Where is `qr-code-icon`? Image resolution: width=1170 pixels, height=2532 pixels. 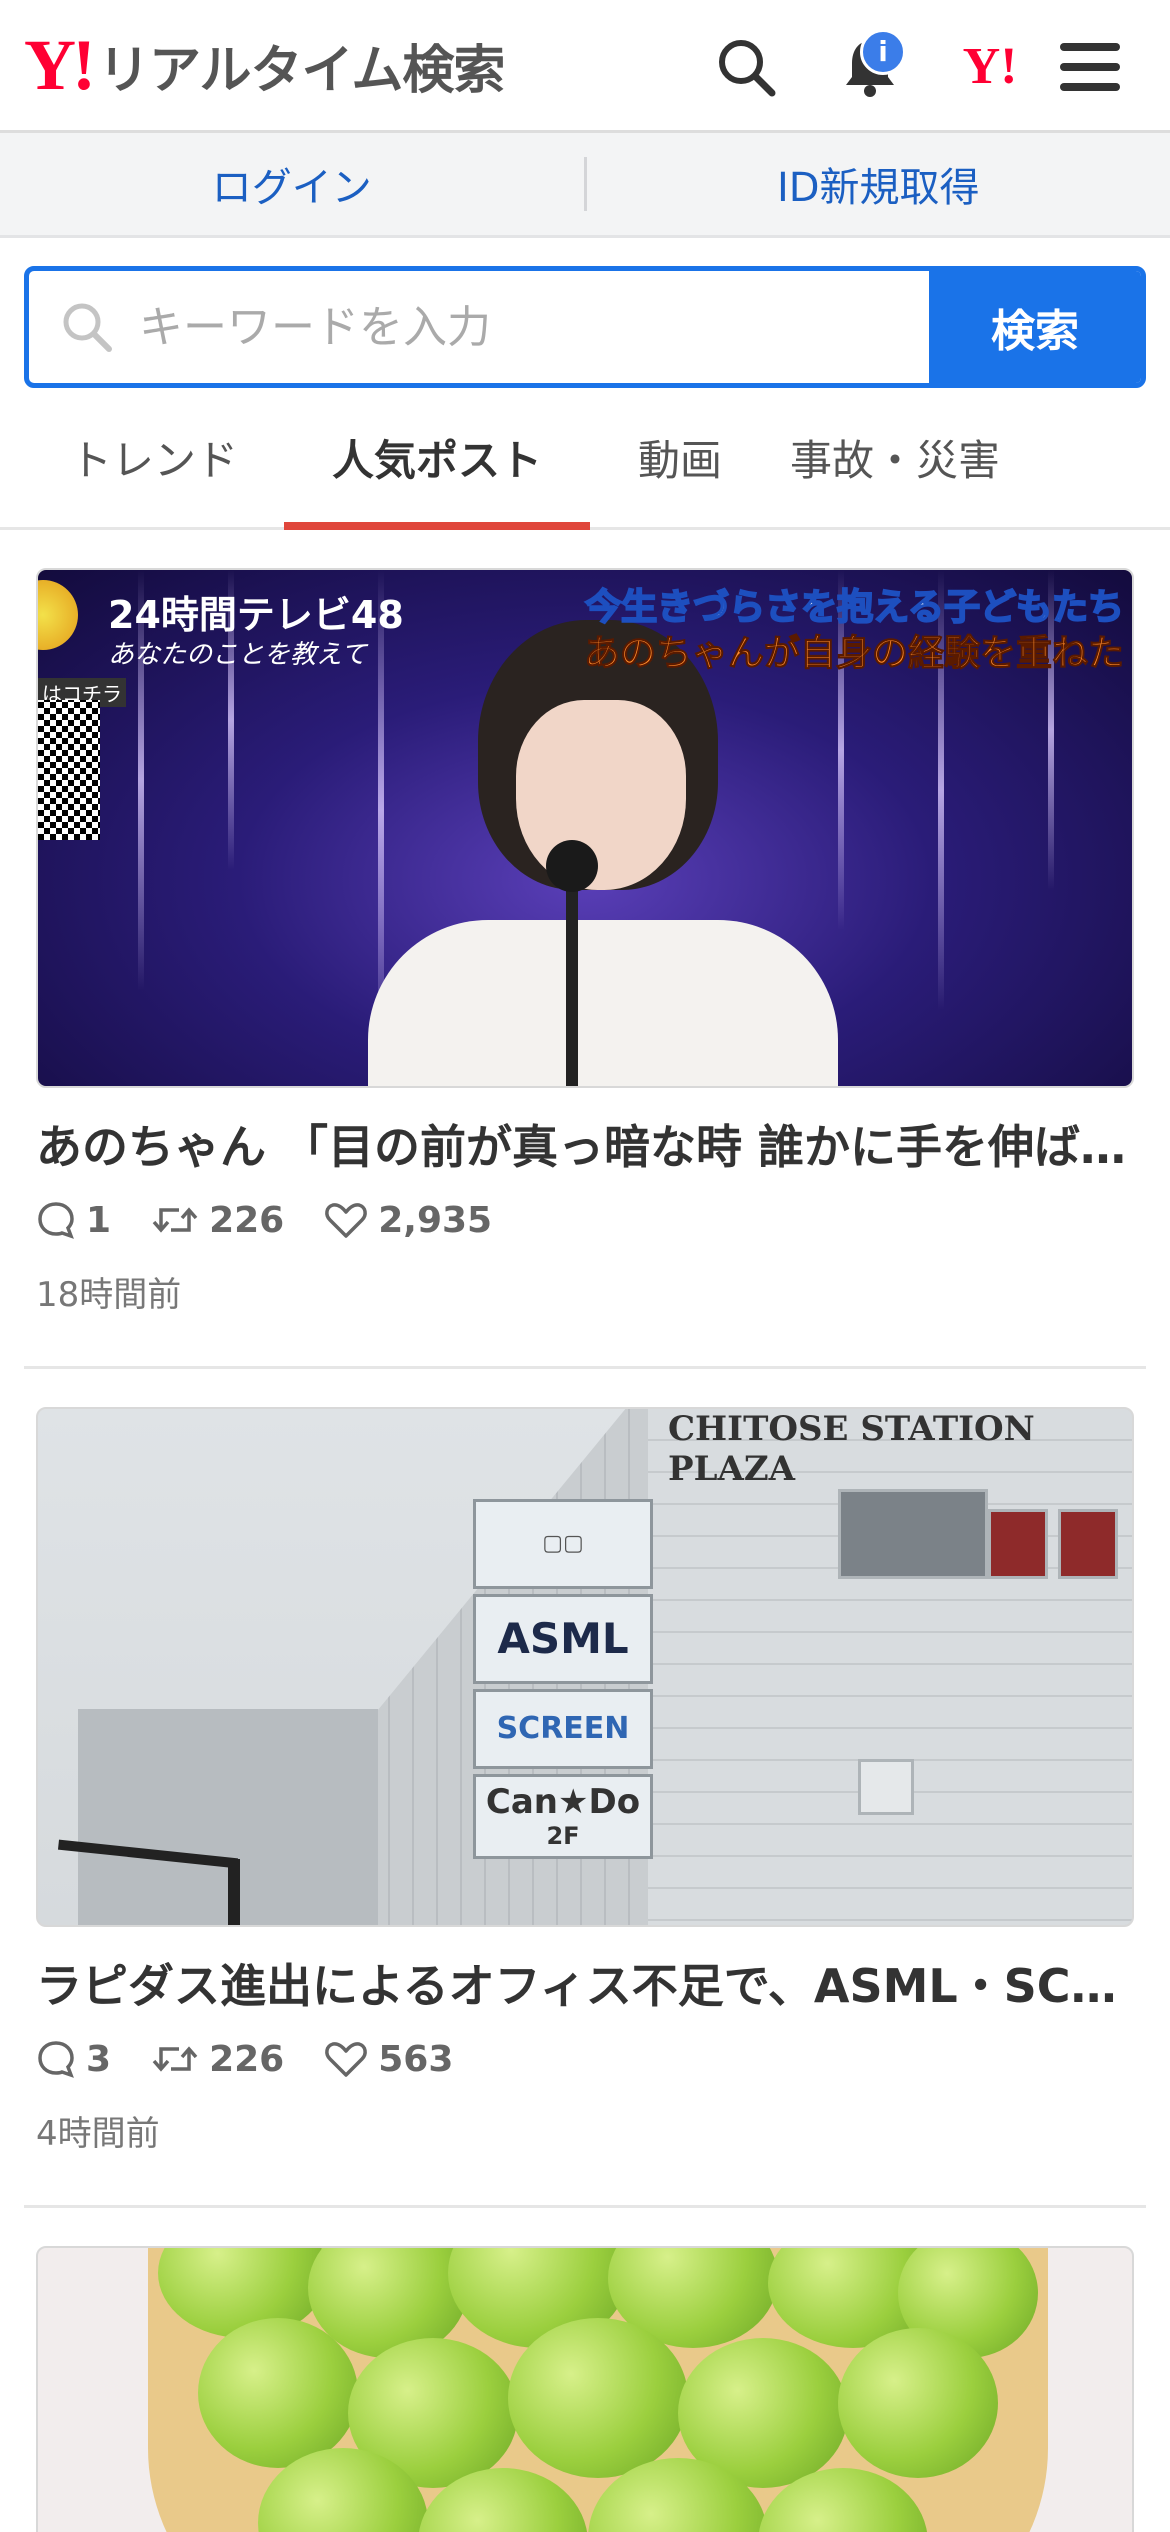
qr-code-icon is located at coordinates (69, 770).